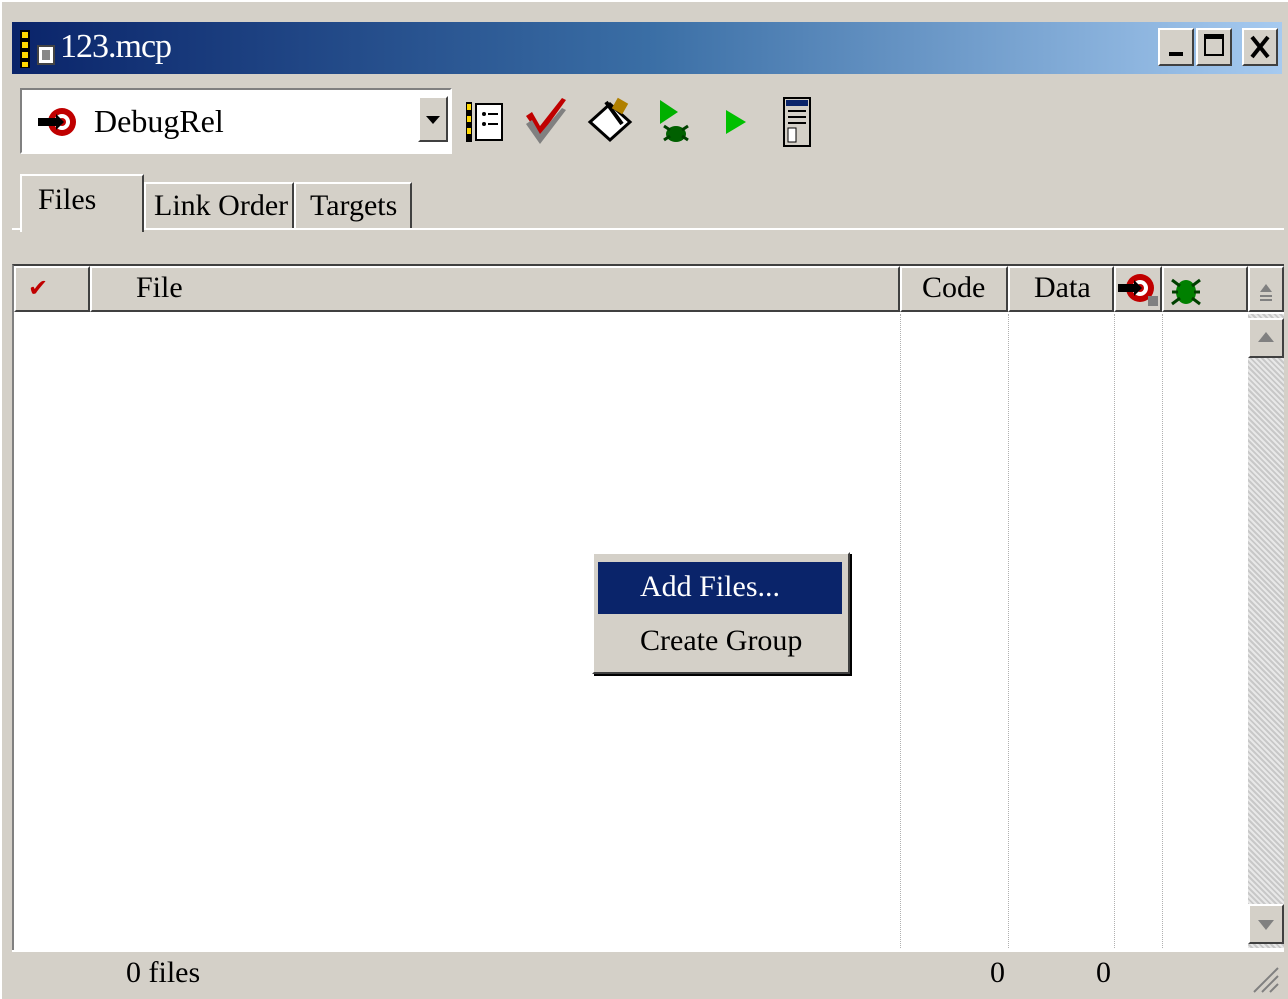 This screenshot has width=1288, height=999. Describe the element at coordinates (1176, 54) in the screenshot. I see `minimize-icon` at that location.